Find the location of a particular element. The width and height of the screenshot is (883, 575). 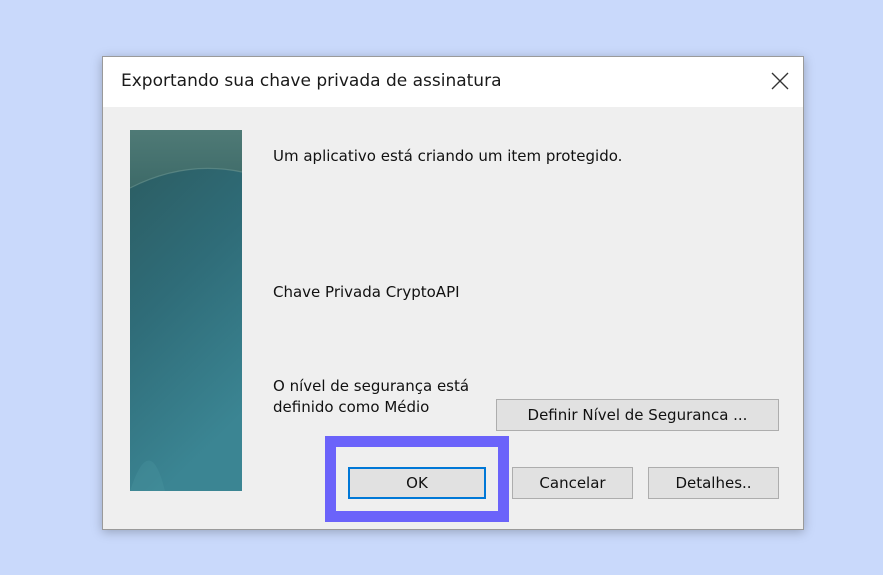

close-button is located at coordinates (779, 81).